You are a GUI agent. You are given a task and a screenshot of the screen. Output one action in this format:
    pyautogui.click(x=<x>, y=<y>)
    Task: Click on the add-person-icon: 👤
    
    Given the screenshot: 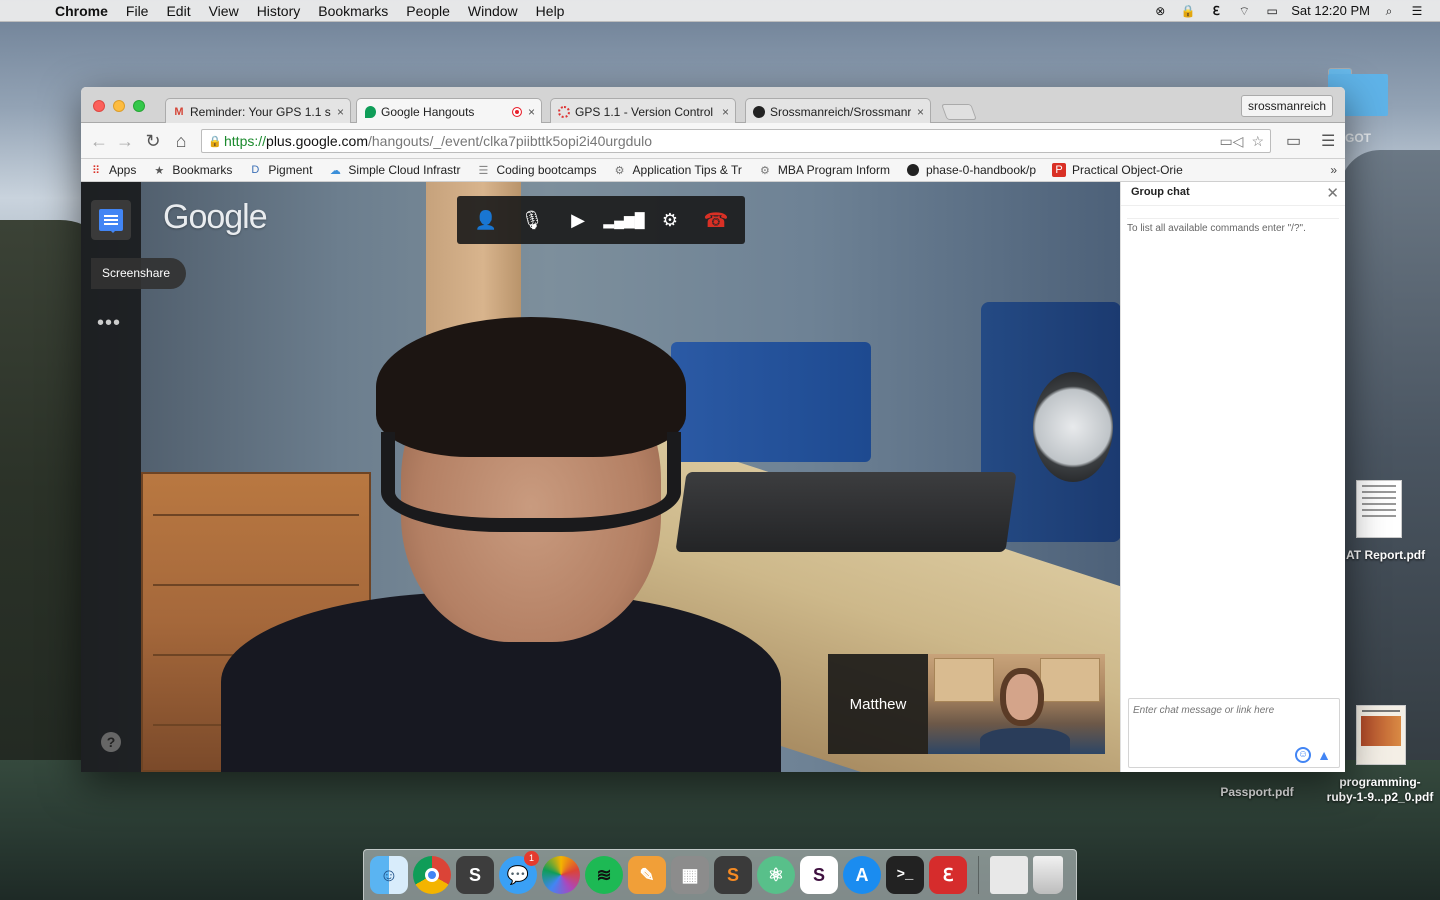 What is the action you would take?
    pyautogui.click(x=486, y=220)
    